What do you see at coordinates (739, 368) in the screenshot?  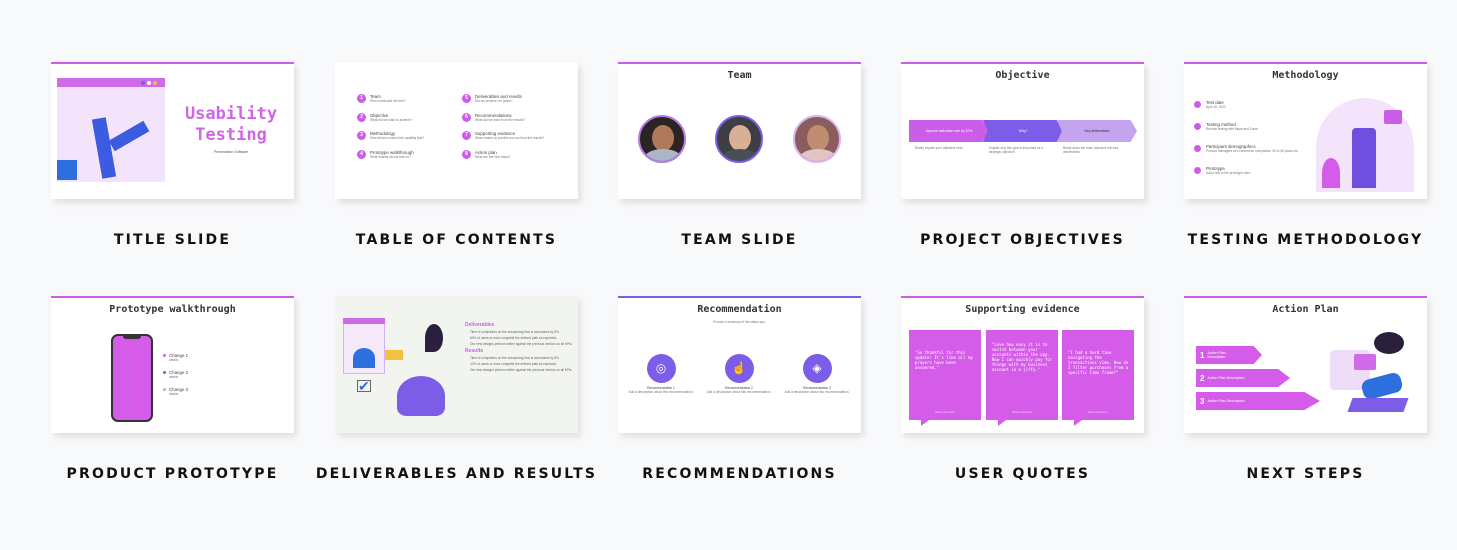 I see `touch-icon: ☝` at bounding box center [739, 368].